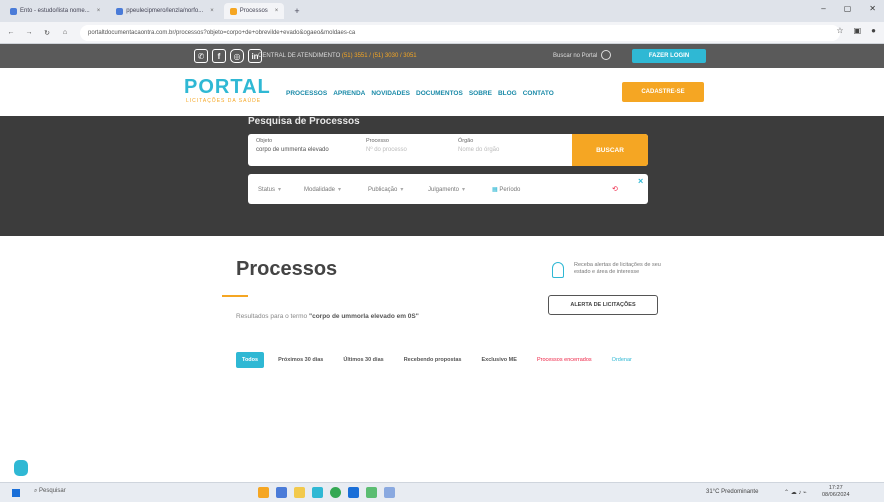 This screenshot has height=502, width=884. I want to click on filter-modalidade-label: Modalidade, so click(320, 190).